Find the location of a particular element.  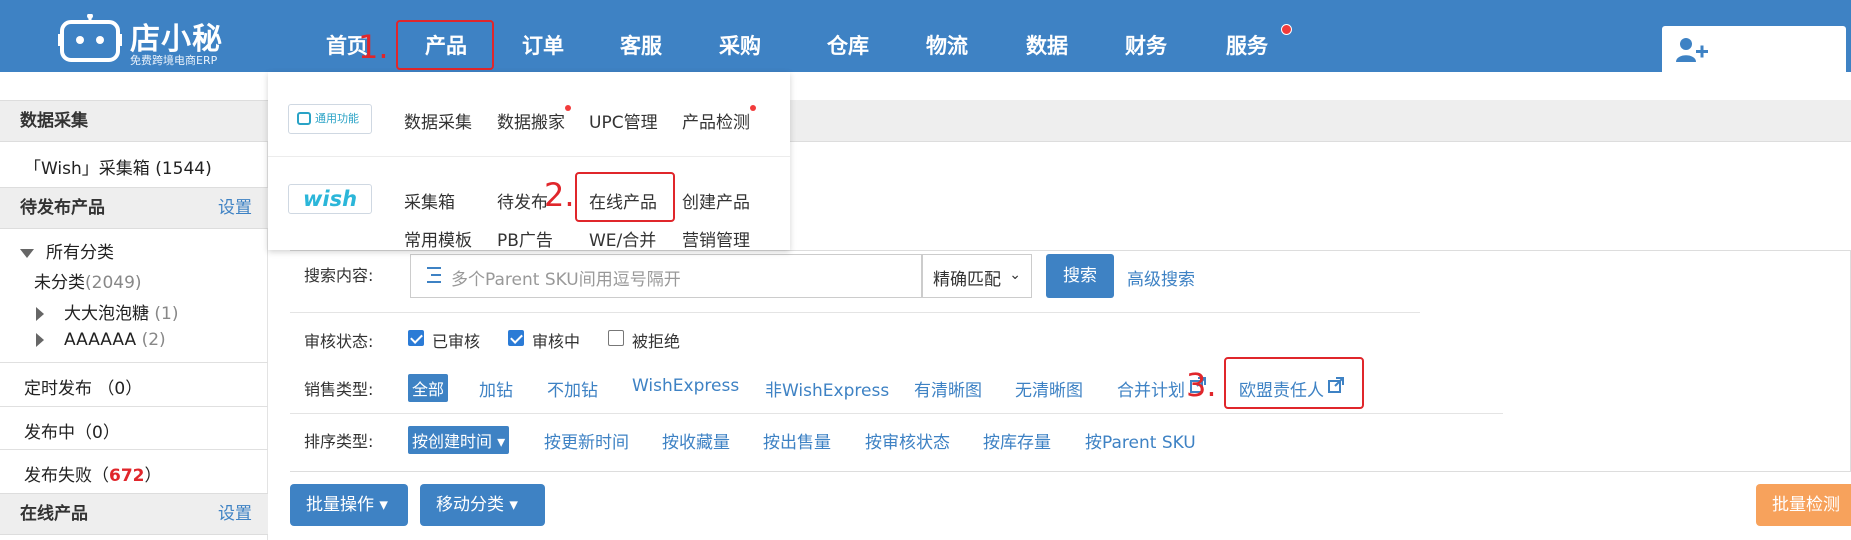

online-setting-link: 设置 is located at coordinates (235, 514).